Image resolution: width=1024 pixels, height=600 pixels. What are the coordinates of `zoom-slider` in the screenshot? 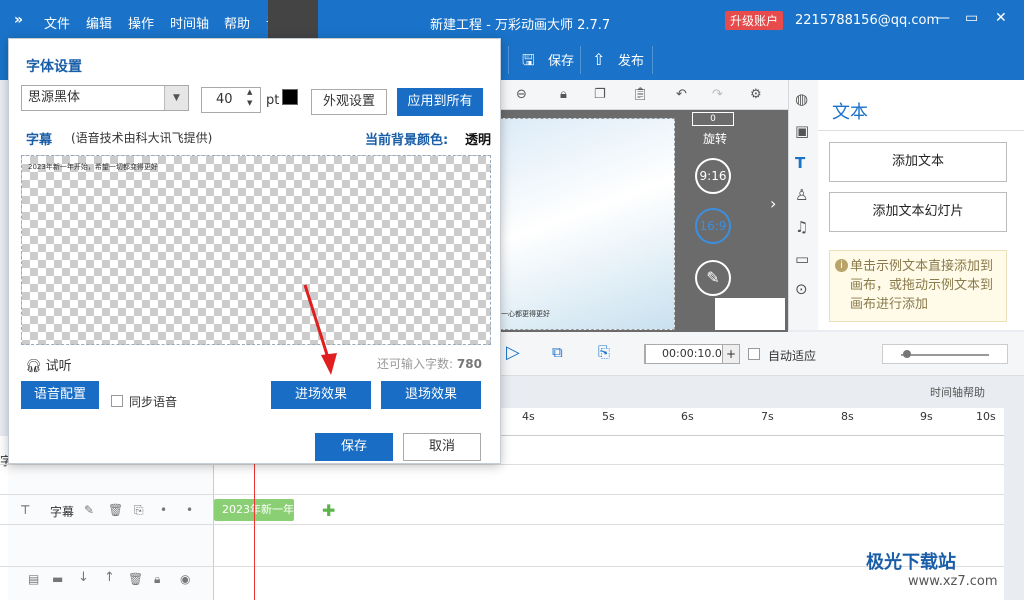 It's located at (945, 354).